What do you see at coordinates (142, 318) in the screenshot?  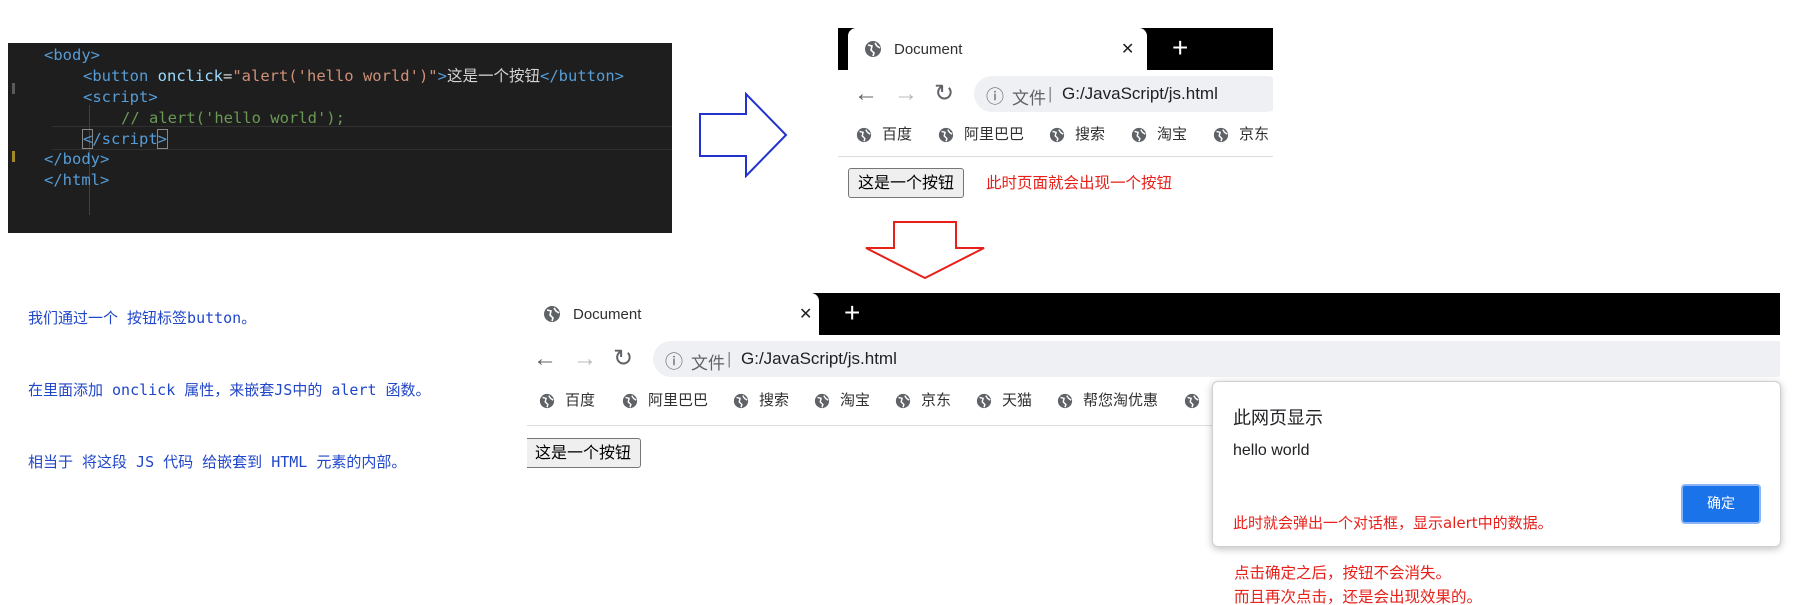 I see `explanation-line-1: 我们通过一个 按钮标签button。` at bounding box center [142, 318].